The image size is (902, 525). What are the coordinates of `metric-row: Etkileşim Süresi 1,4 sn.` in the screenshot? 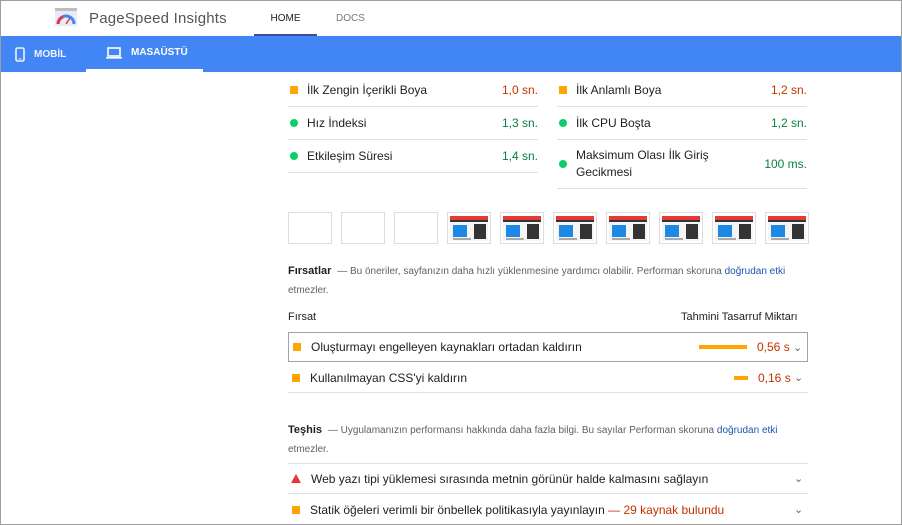 It's located at (413, 156).